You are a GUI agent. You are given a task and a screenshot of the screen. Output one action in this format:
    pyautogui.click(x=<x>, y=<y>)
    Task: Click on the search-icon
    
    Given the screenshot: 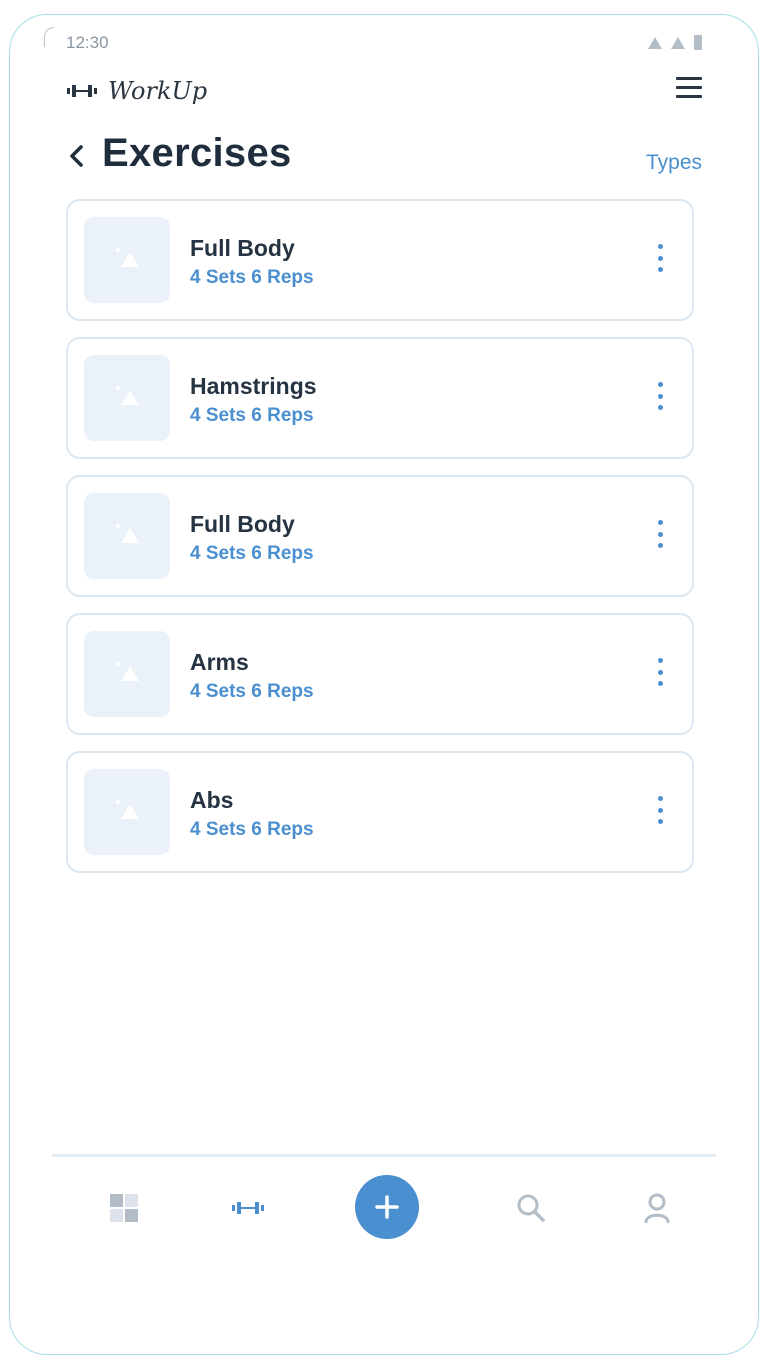 What is the action you would take?
    pyautogui.click(x=531, y=1208)
    